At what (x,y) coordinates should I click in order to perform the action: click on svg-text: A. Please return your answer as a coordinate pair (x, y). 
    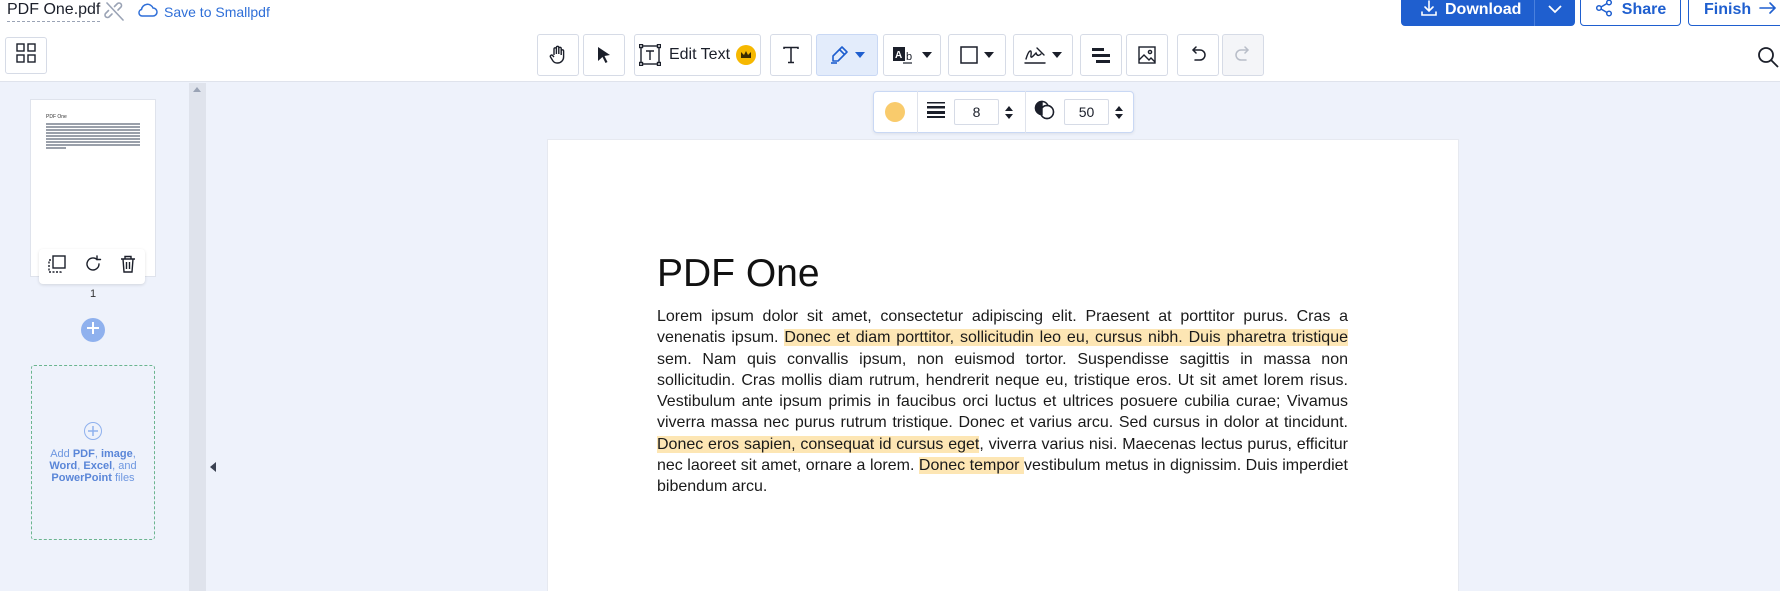
    Looking at the image, I should click on (898, 55).